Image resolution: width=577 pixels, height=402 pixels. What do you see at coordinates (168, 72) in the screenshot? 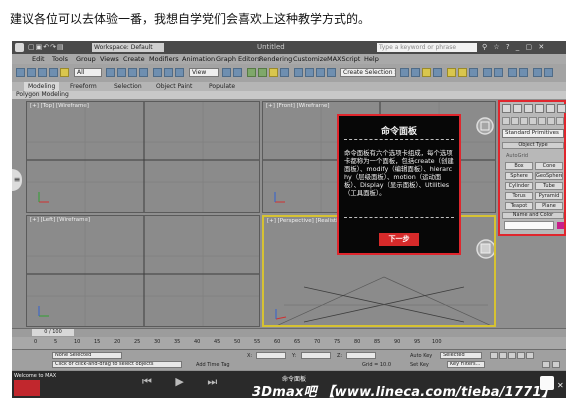
I see `select-rotate-icon` at bounding box center [168, 72].